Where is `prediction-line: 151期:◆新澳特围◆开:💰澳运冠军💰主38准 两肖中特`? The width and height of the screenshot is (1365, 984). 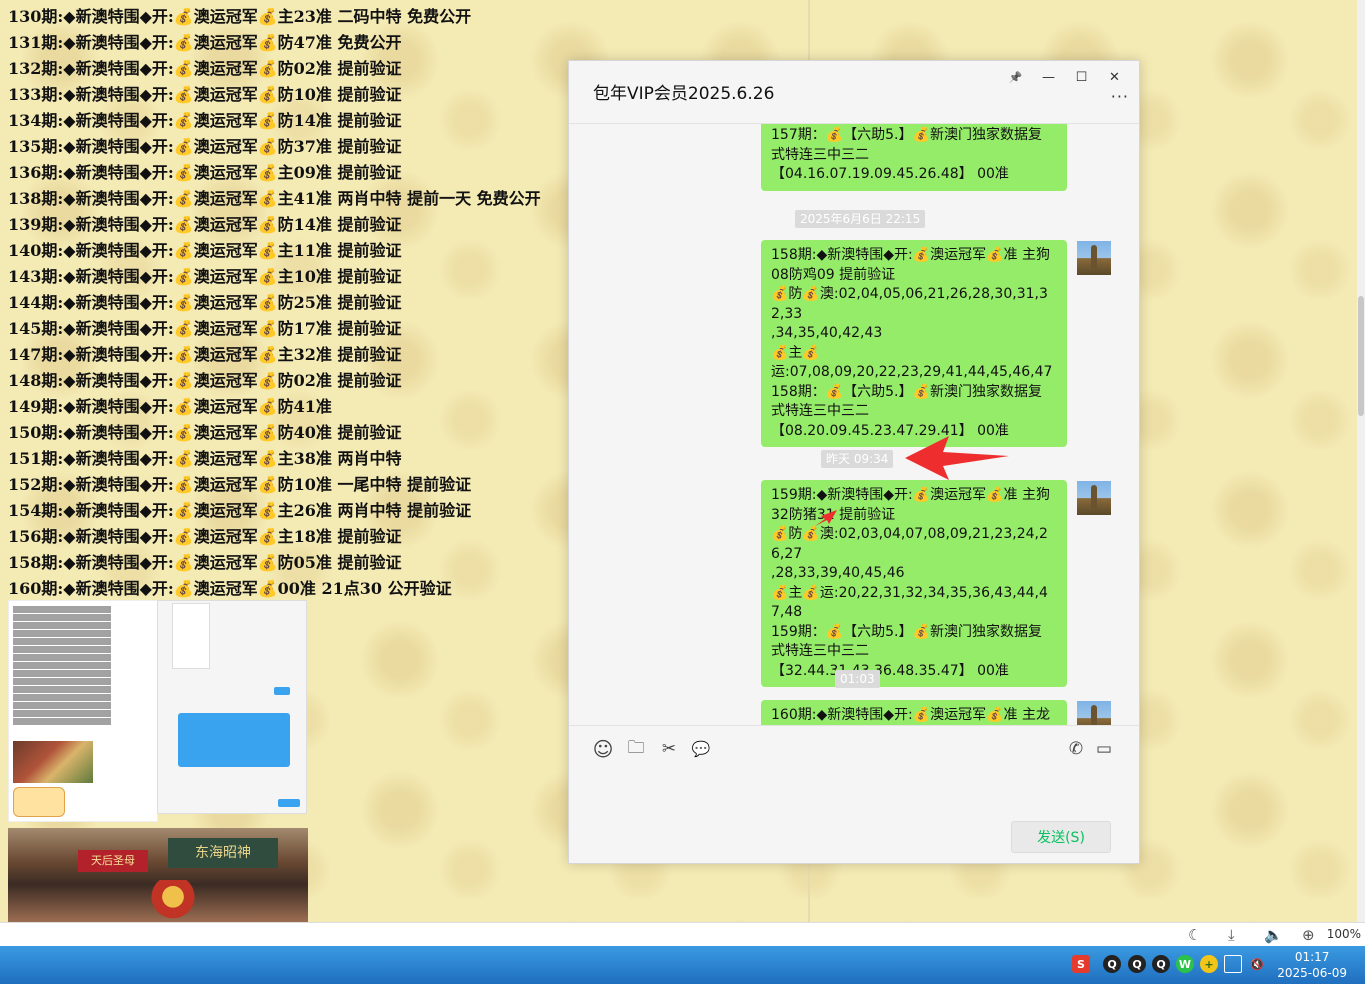
prediction-line: 151期:◆新澳特围◆开:💰澳运冠军💰主38准 两肖中特 is located at coordinates (205, 458).